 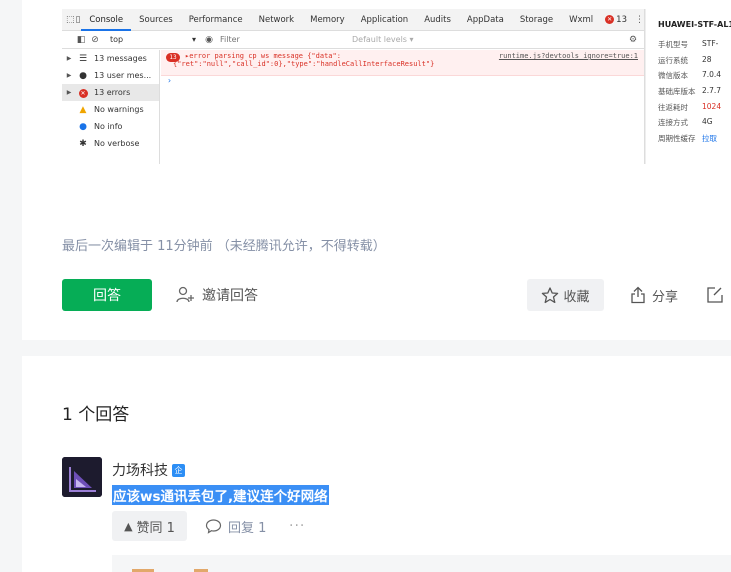 I want to click on user-icon: ●, so click(x=83, y=75).